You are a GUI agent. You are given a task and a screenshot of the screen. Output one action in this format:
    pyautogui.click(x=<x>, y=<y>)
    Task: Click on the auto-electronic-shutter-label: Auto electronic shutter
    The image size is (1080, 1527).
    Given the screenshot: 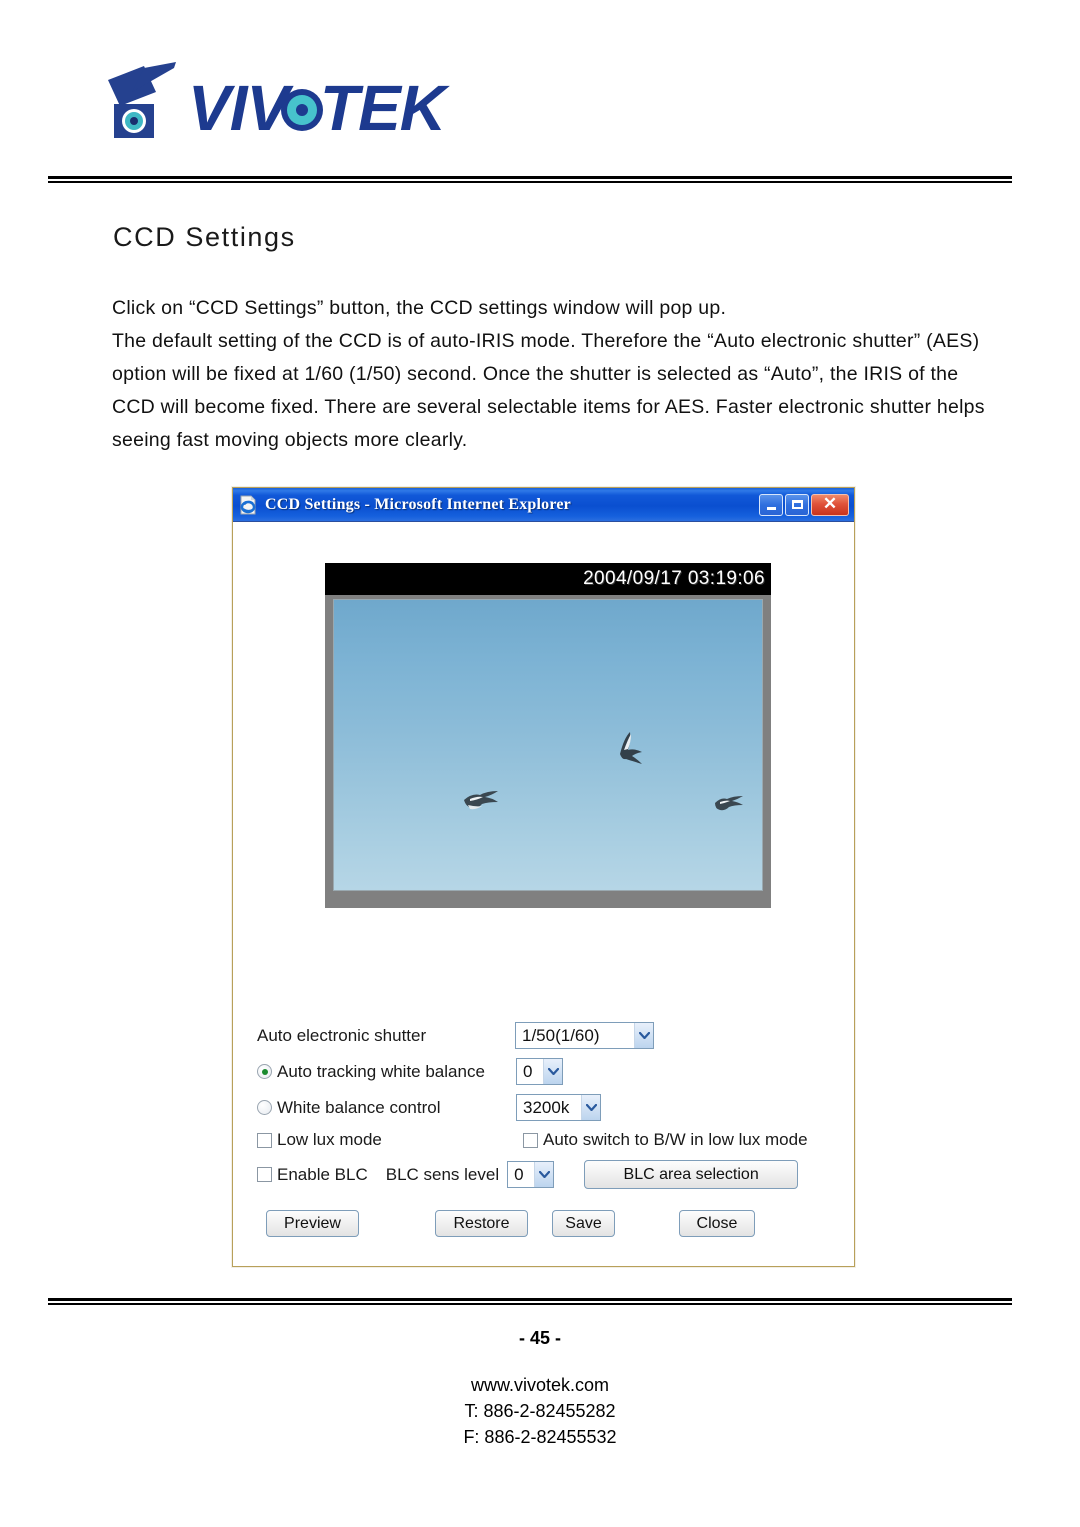 What is the action you would take?
    pyautogui.click(x=342, y=1035)
    